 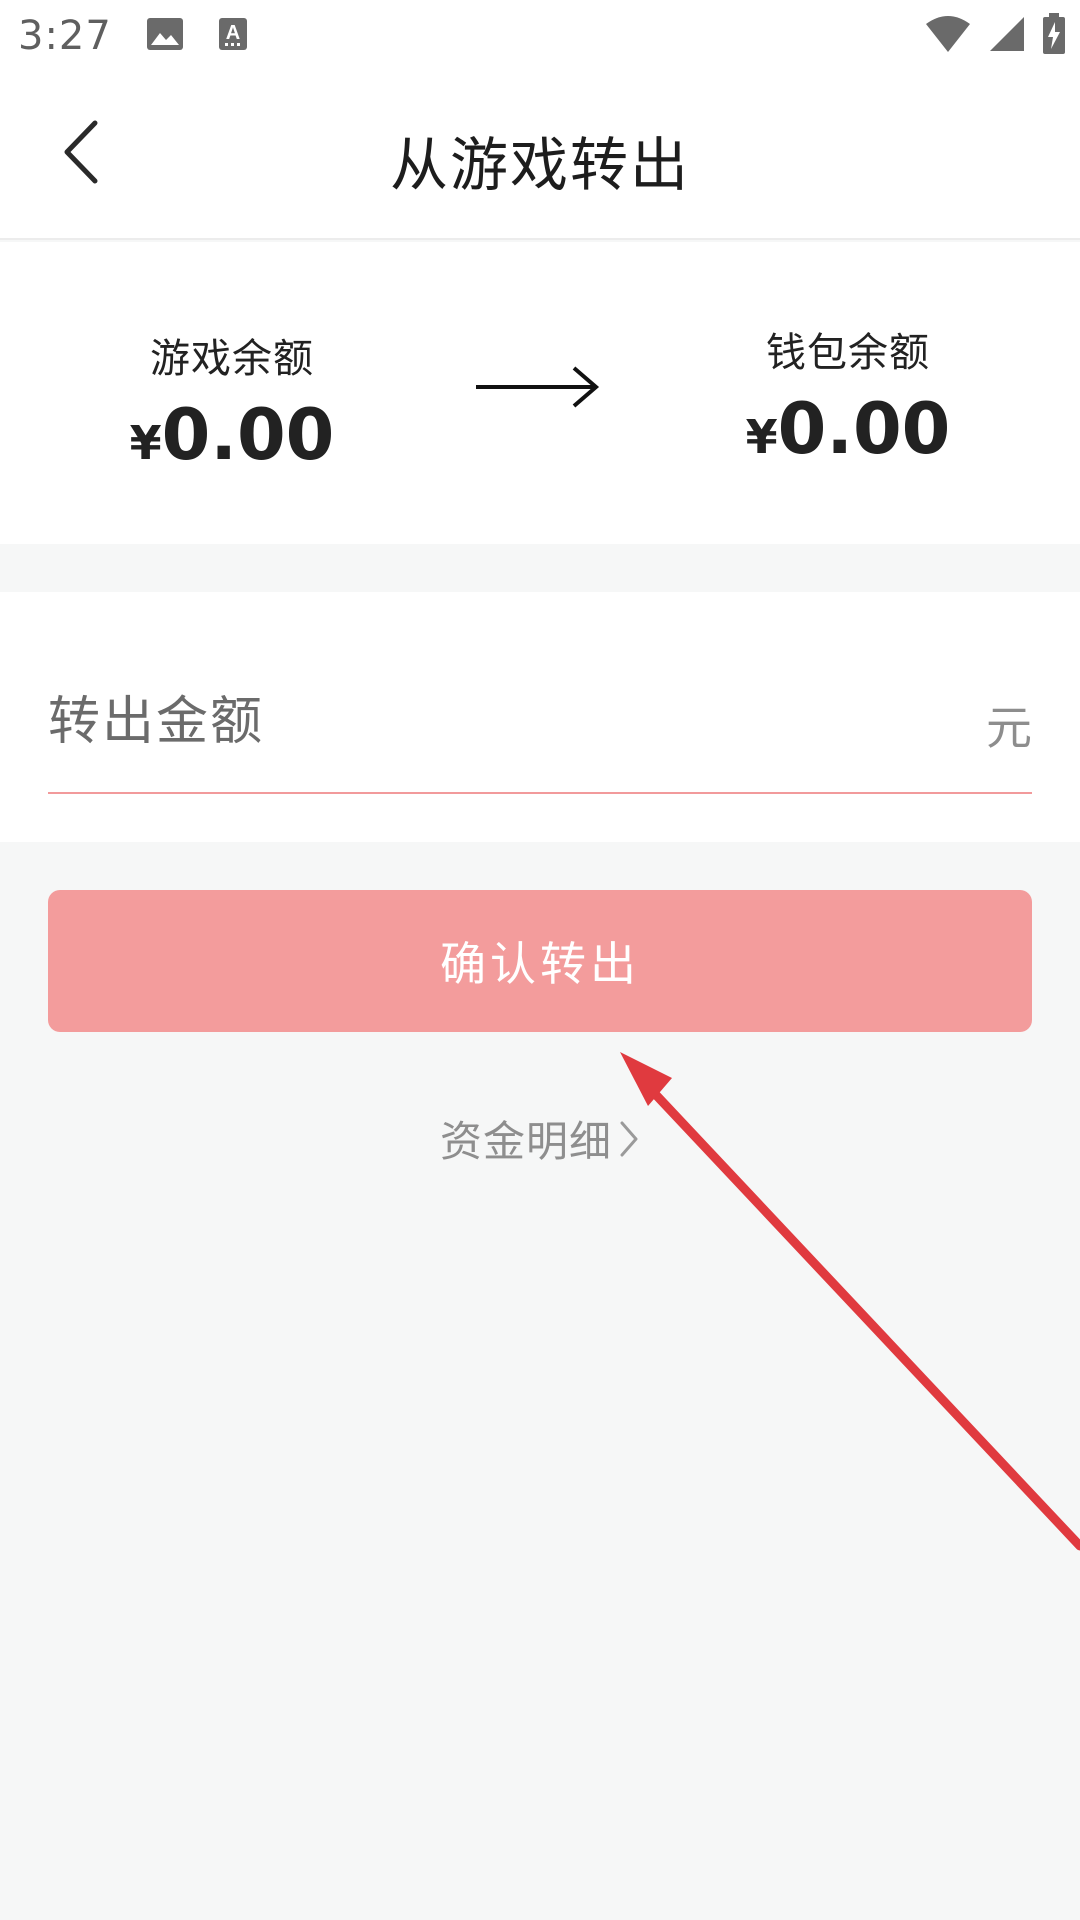 I want to click on system-icons, so click(x=995, y=36).